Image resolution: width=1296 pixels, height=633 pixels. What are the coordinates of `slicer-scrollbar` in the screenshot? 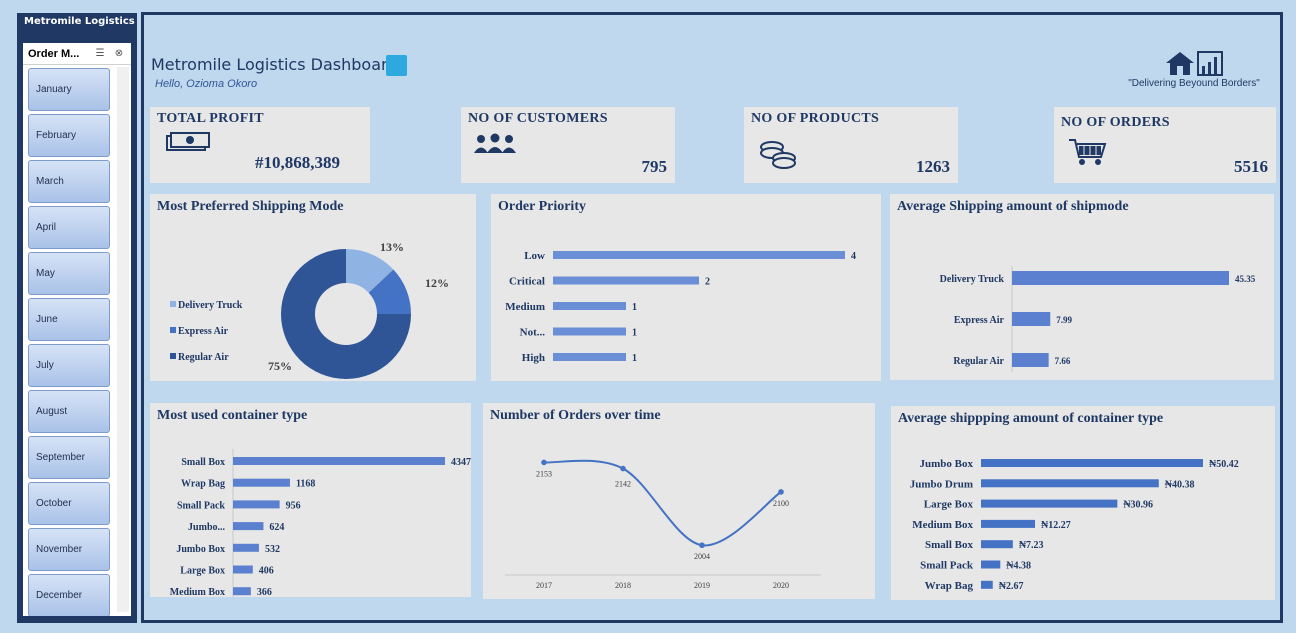 It's located at (123, 339).